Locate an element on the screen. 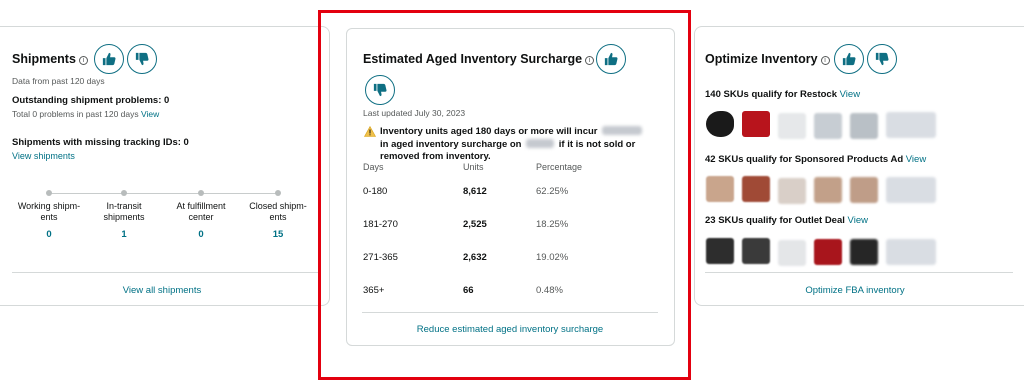  restock-label: 140 SKUs qualify for Restock View is located at coordinates (783, 94).